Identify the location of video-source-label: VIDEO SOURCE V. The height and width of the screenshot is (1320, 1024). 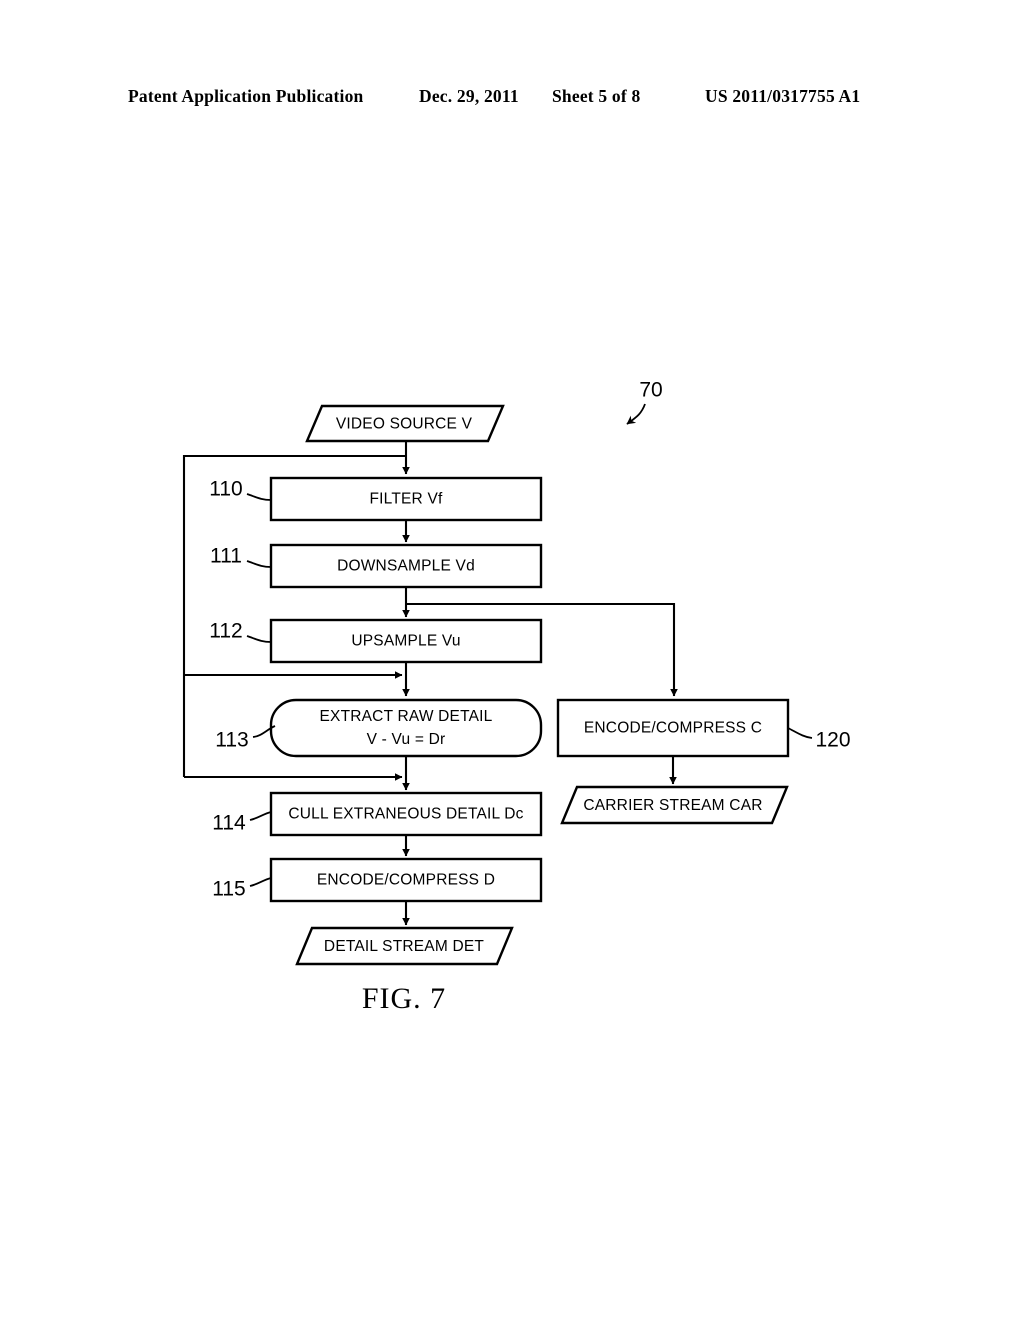
(404, 424).